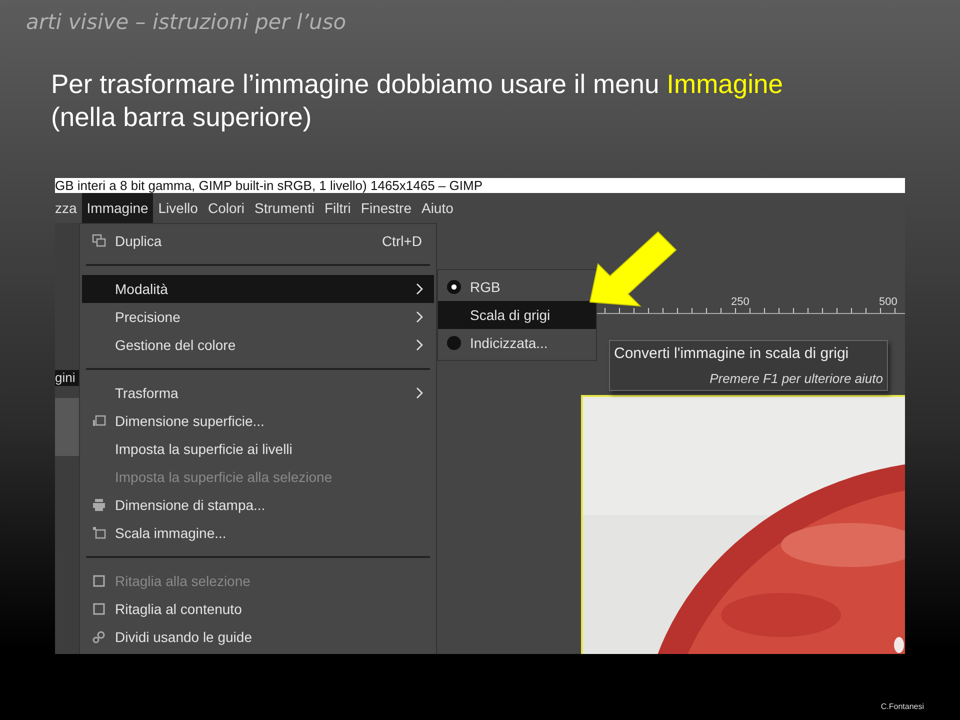 Image resolution: width=960 pixels, height=720 pixels. I want to click on slide-text: Per trasformare l’immagine dobbiamo usare il menu Immagine (nella barra superiore), so click(417, 101).